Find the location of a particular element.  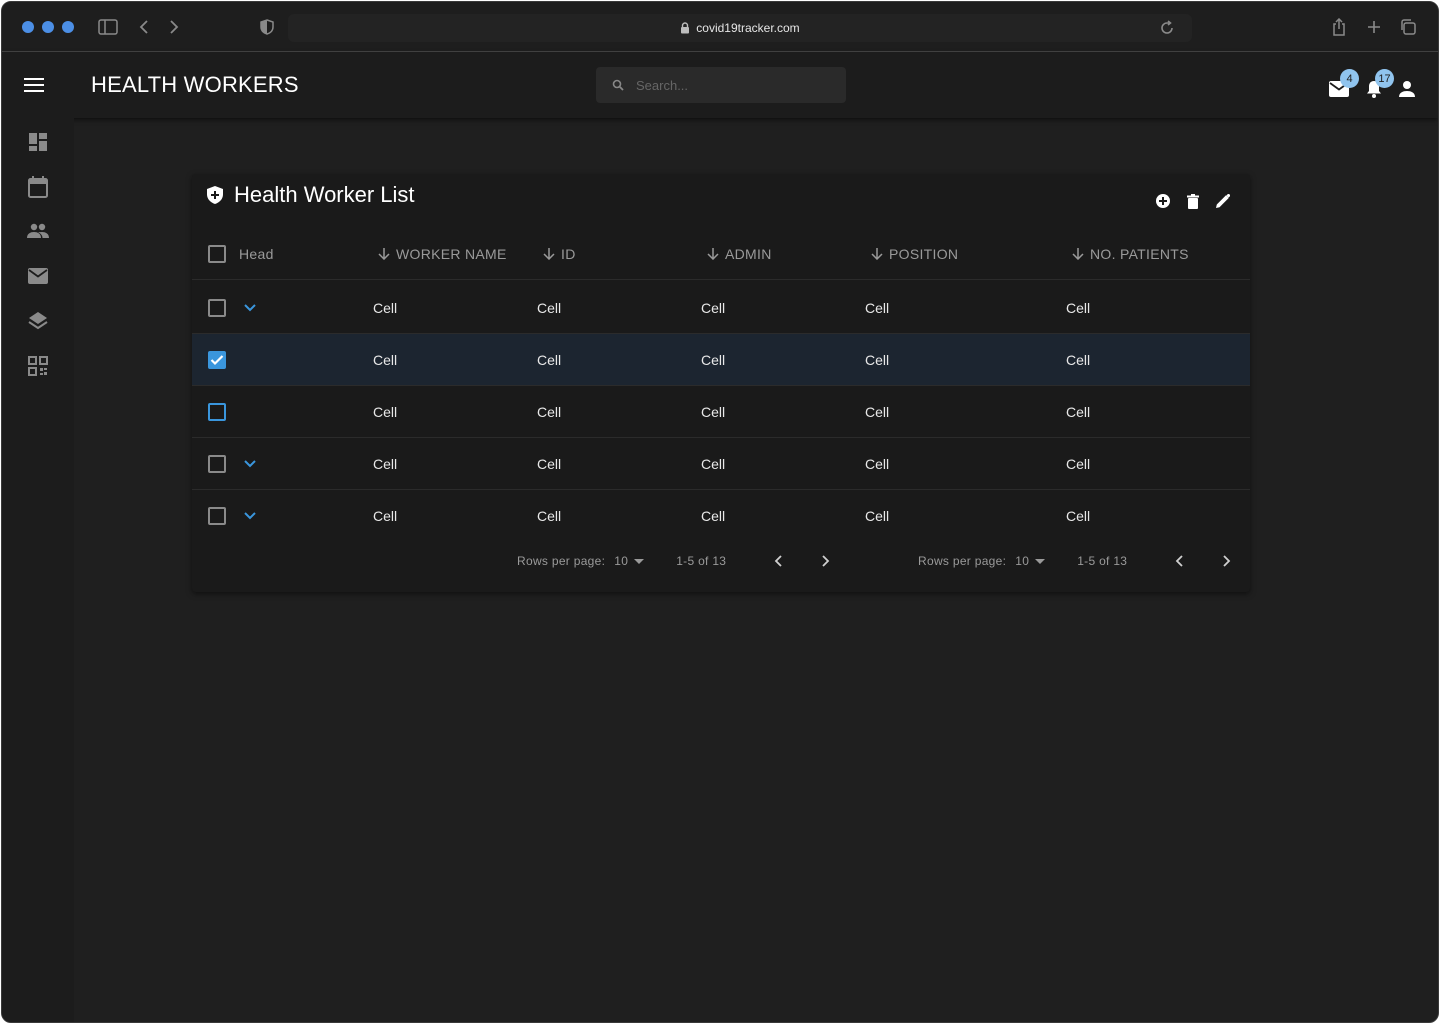

browser-toolbar: covid19tracker.com is located at coordinates (720, 27).